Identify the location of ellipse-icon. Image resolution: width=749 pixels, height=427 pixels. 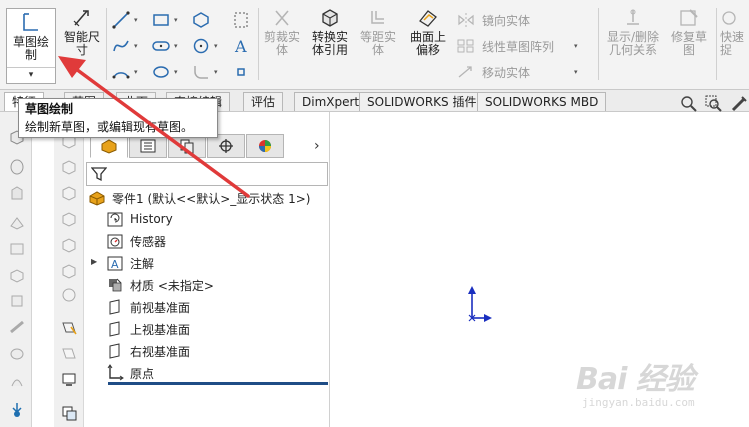
(161, 72).